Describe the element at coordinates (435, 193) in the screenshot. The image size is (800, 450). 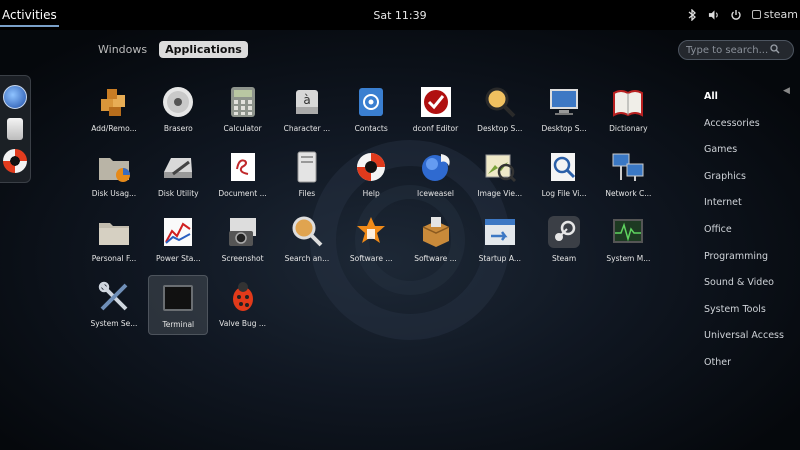
I see `app-label: Iceweasel` at that location.